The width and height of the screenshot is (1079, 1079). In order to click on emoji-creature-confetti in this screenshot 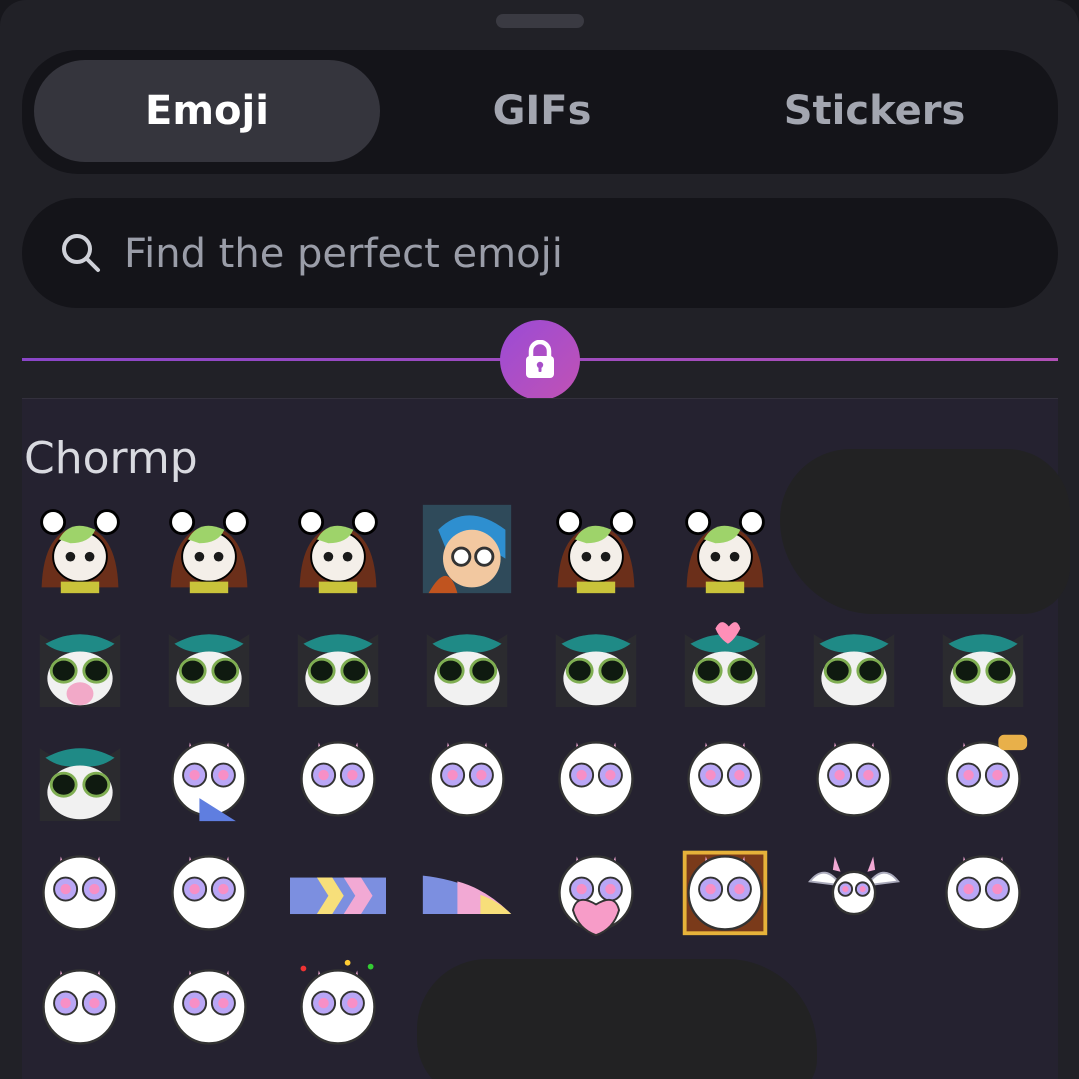, I will do `click(338, 1005)`.